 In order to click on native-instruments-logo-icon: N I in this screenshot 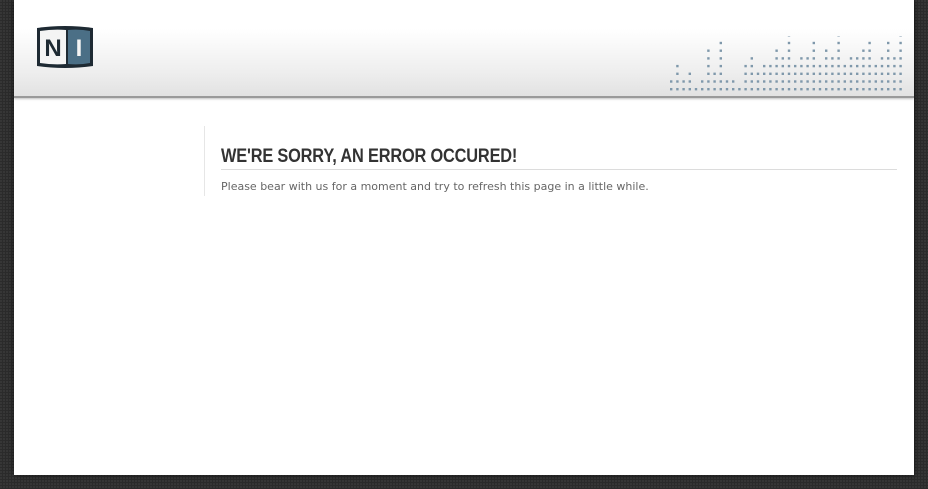, I will do `click(65, 47)`.